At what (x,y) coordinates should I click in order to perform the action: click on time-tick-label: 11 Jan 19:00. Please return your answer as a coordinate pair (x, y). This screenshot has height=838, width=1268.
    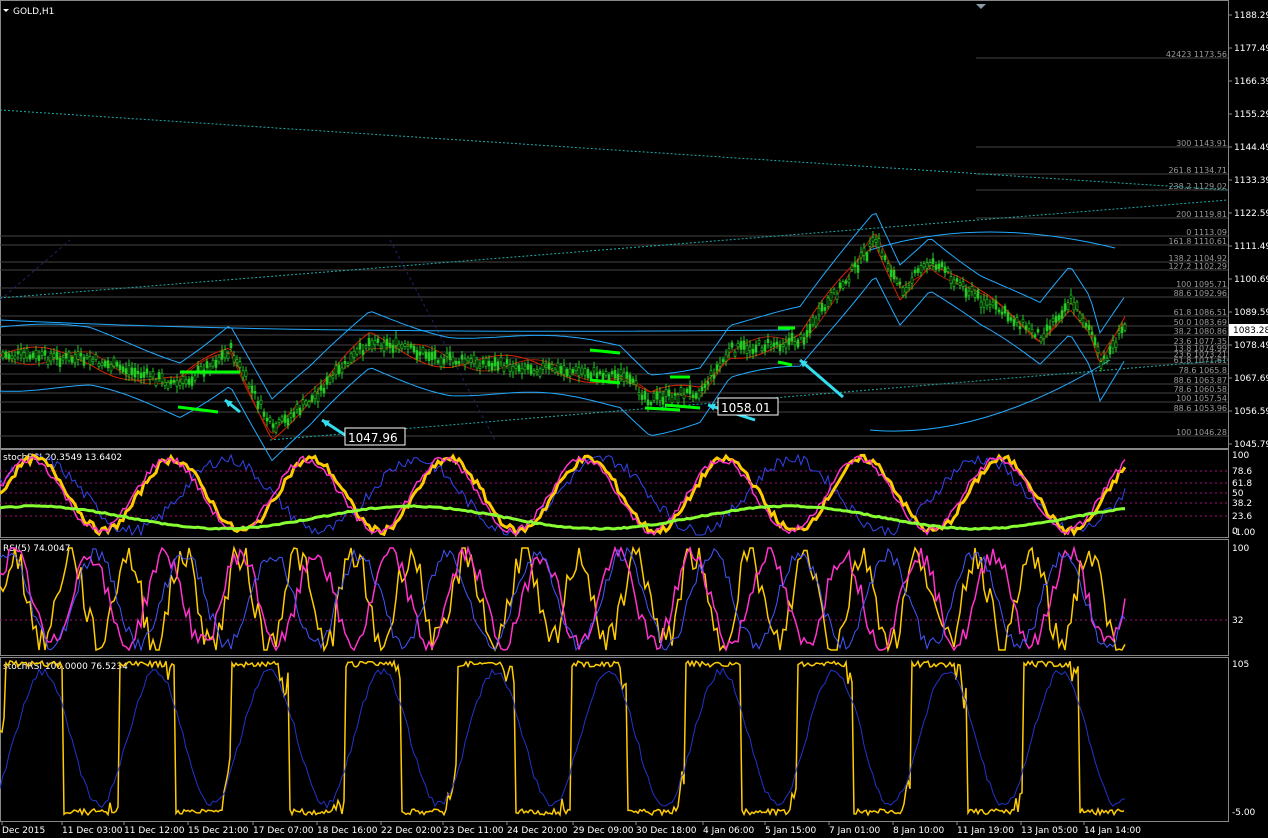
    Looking at the image, I should click on (985, 831).